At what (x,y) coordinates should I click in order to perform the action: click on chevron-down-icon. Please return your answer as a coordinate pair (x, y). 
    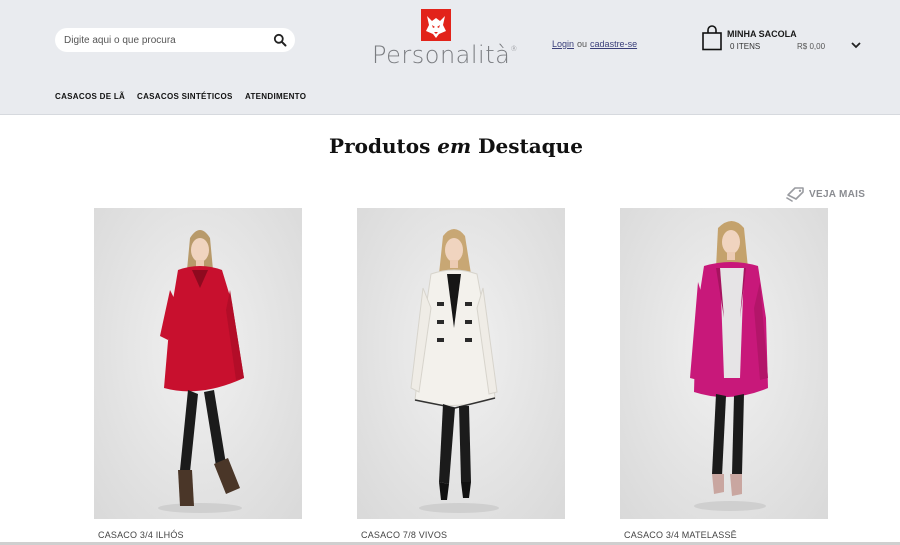
    Looking at the image, I should click on (856, 45).